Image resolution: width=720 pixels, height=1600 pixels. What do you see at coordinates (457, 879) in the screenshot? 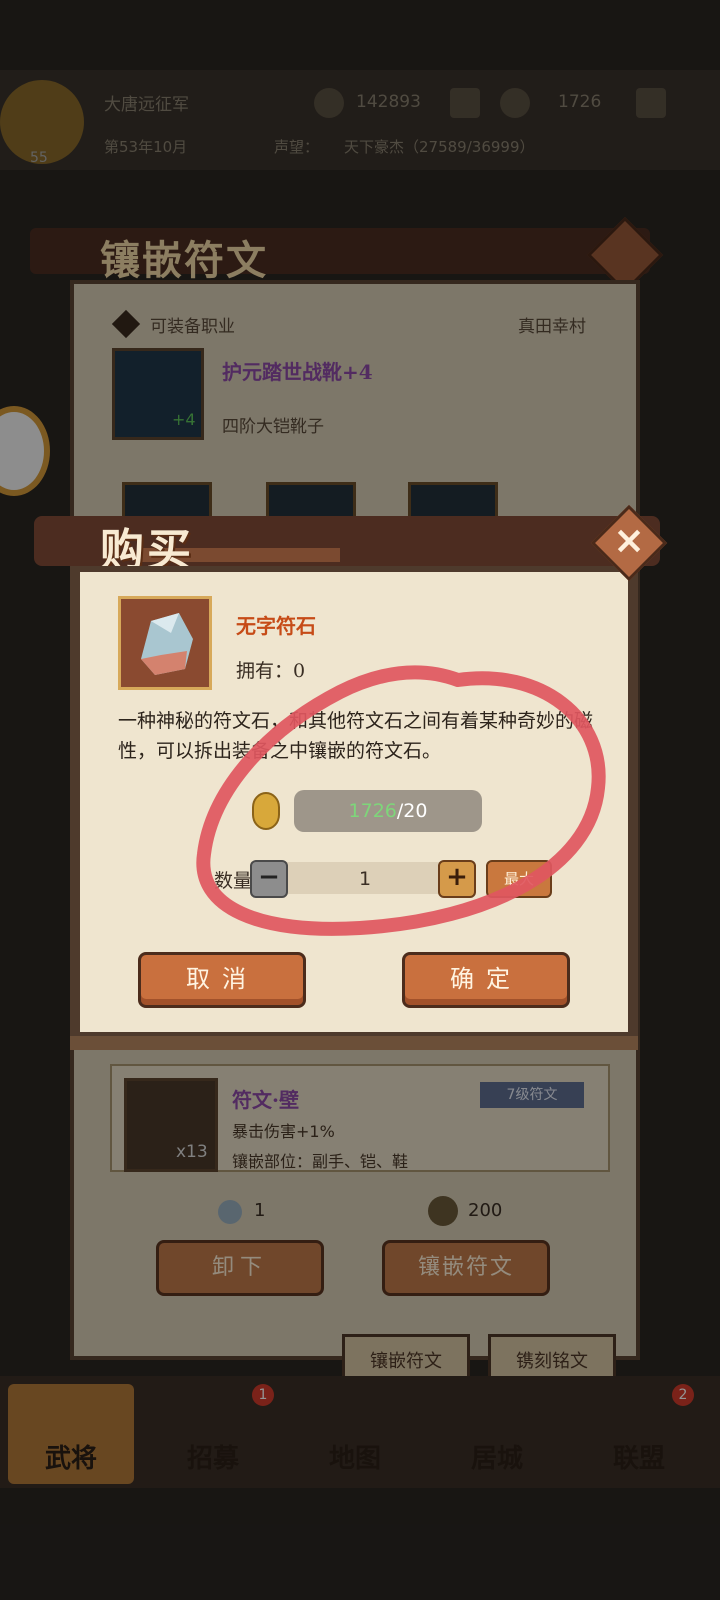
I see `quantity-plus-button: +` at bounding box center [457, 879].